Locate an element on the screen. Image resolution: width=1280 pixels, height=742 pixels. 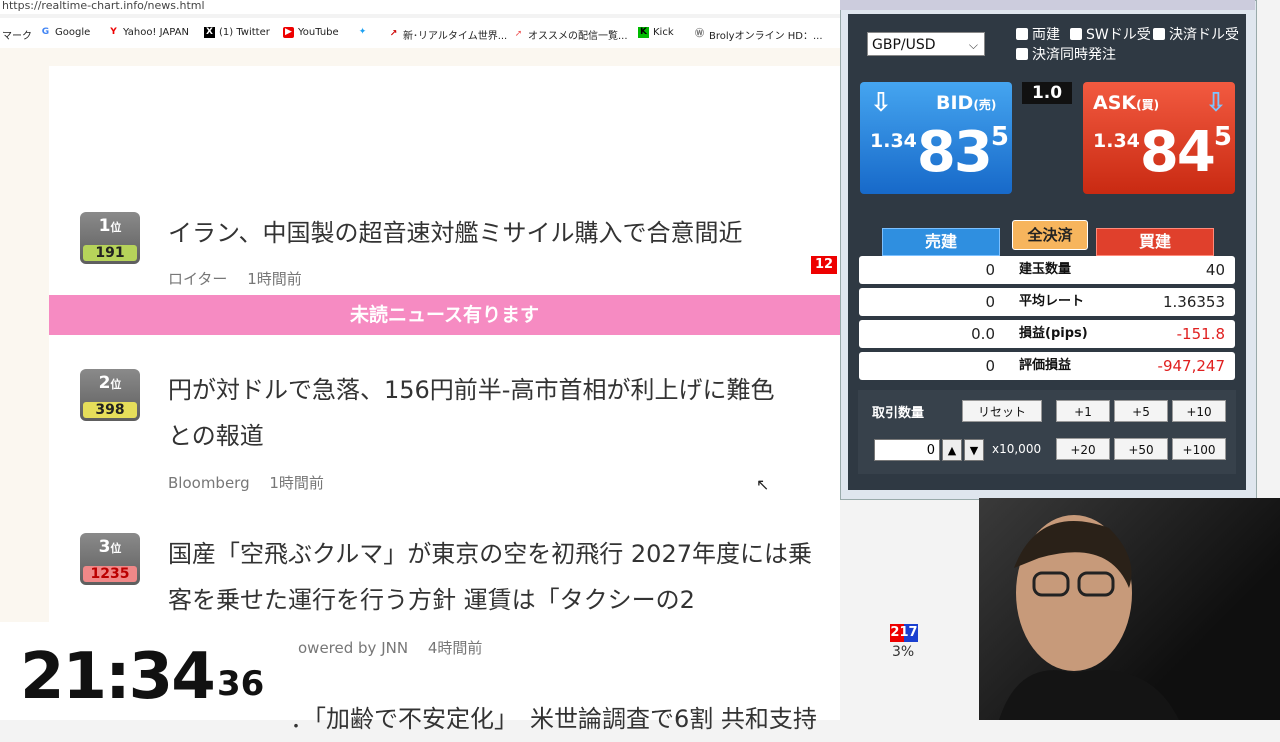
row-sell-value: 0.0 is located at coordinates (983, 334).